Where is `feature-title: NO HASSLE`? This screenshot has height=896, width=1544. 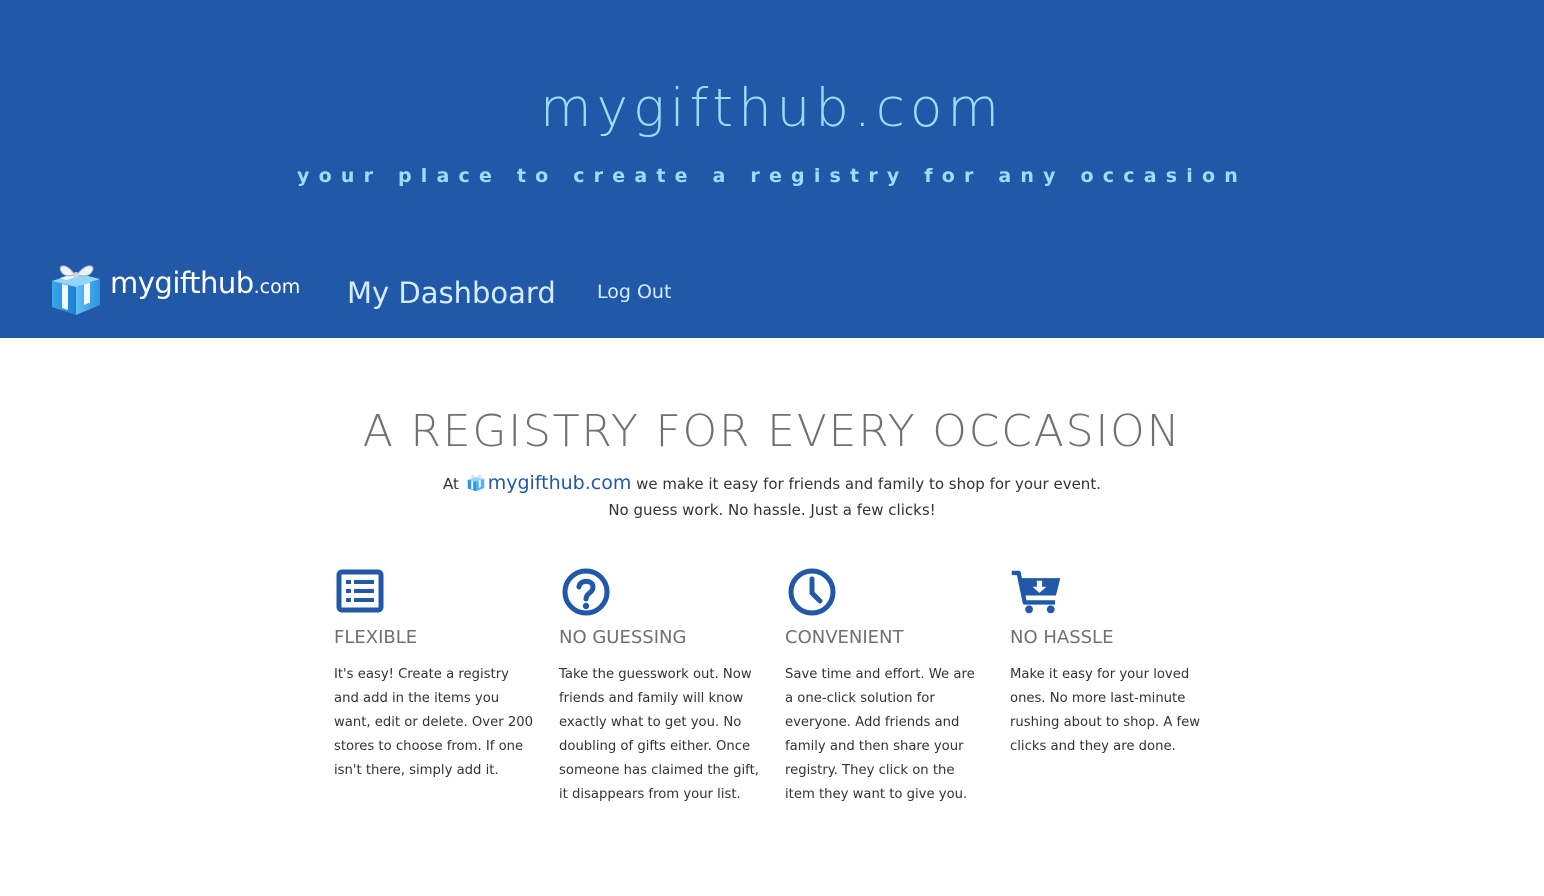
feature-title: NO HASSLE is located at coordinates (1062, 637).